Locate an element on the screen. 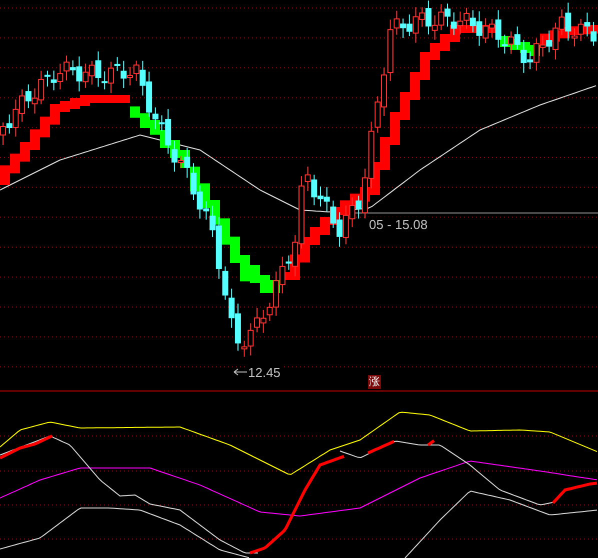  arrow-icon is located at coordinates (240, 372).